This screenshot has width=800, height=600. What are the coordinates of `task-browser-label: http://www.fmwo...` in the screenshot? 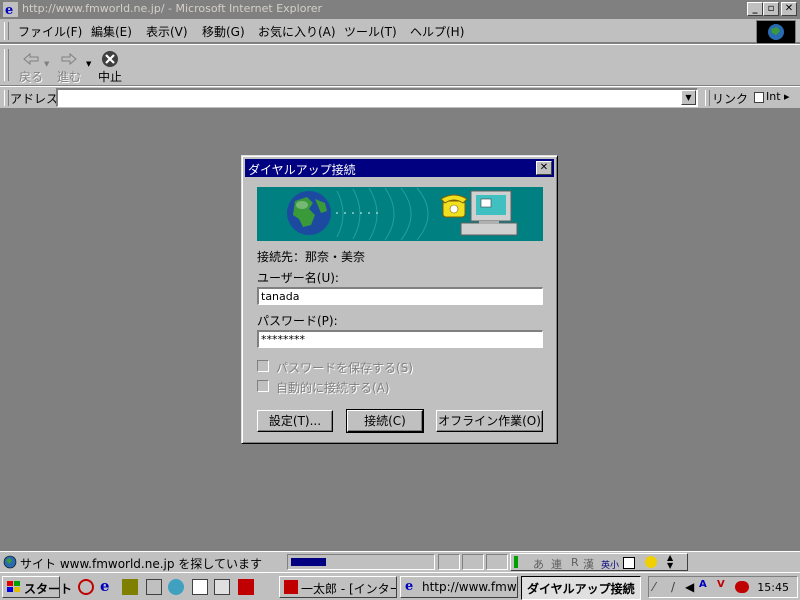 It's located at (469, 587).